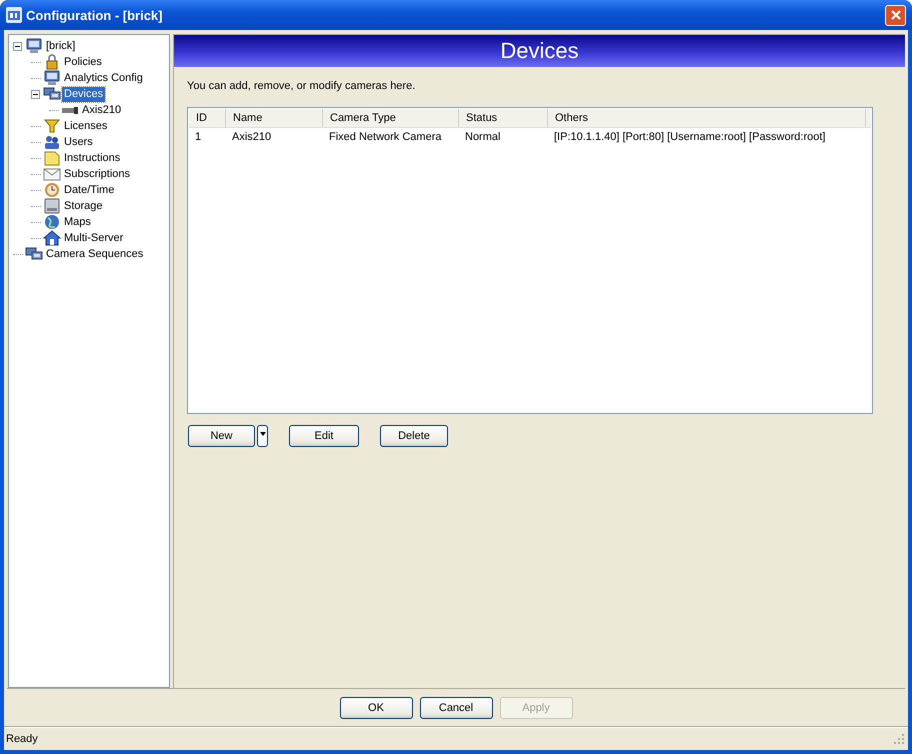  What do you see at coordinates (52, 158) in the screenshot?
I see `note-icon` at bounding box center [52, 158].